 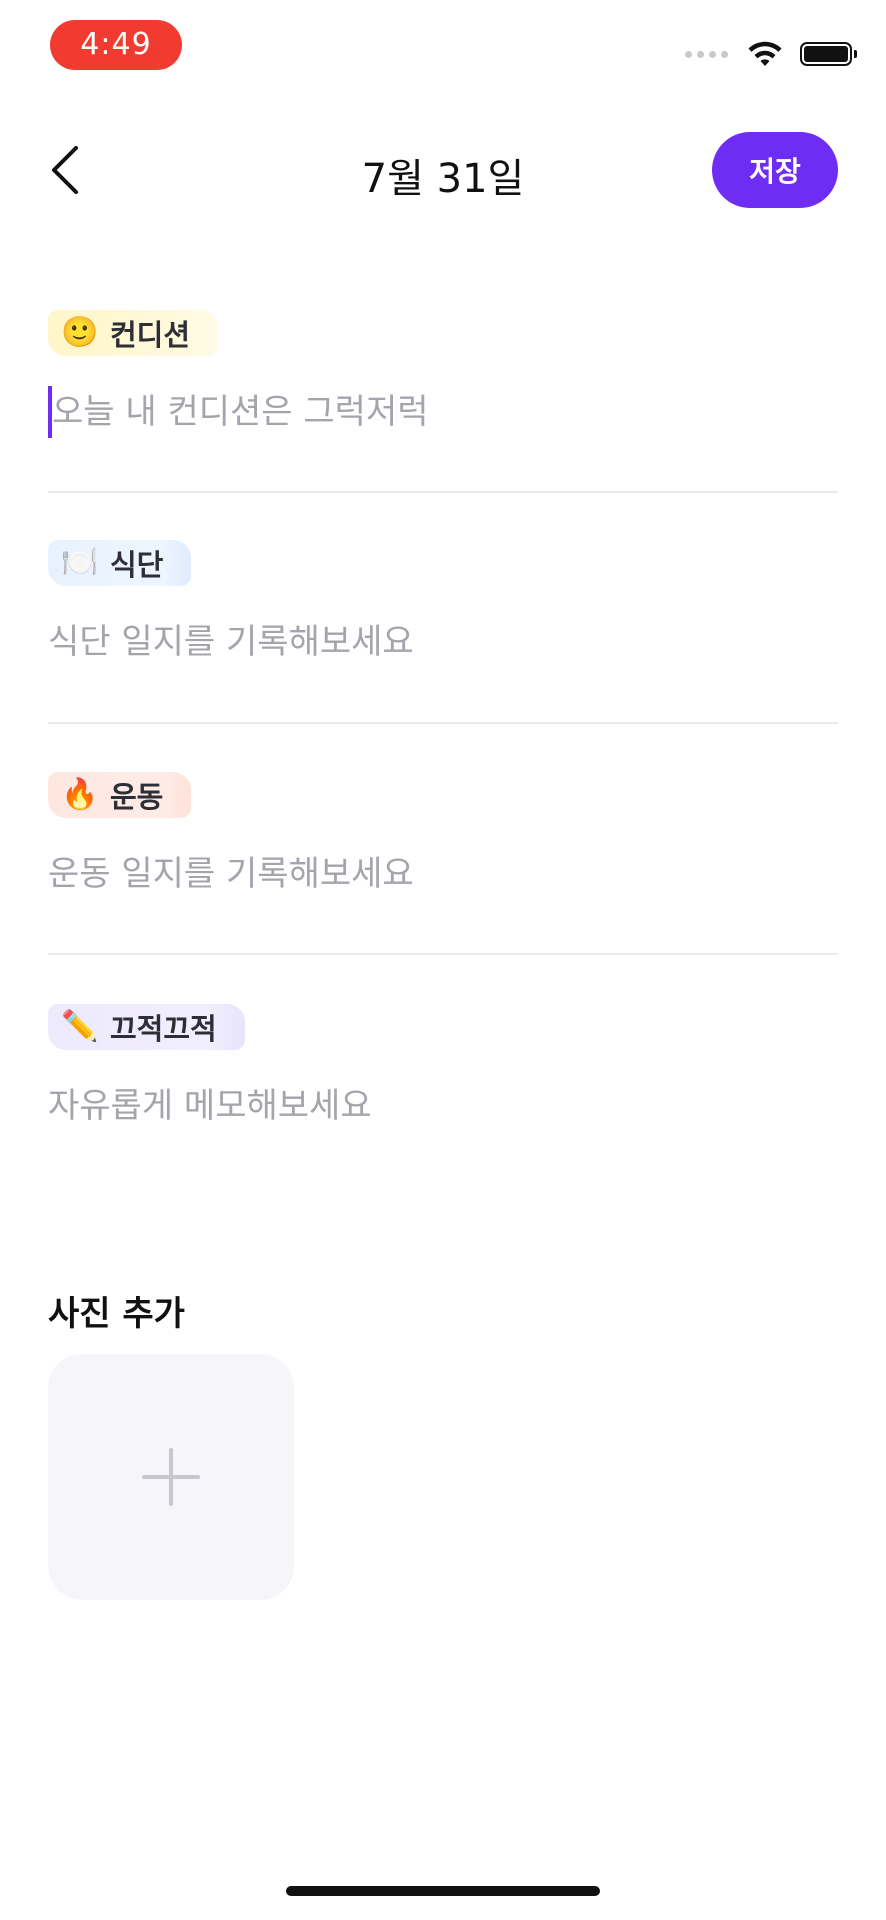 What do you see at coordinates (80, 794) in the screenshot?
I see `fire-icon: 🔥` at bounding box center [80, 794].